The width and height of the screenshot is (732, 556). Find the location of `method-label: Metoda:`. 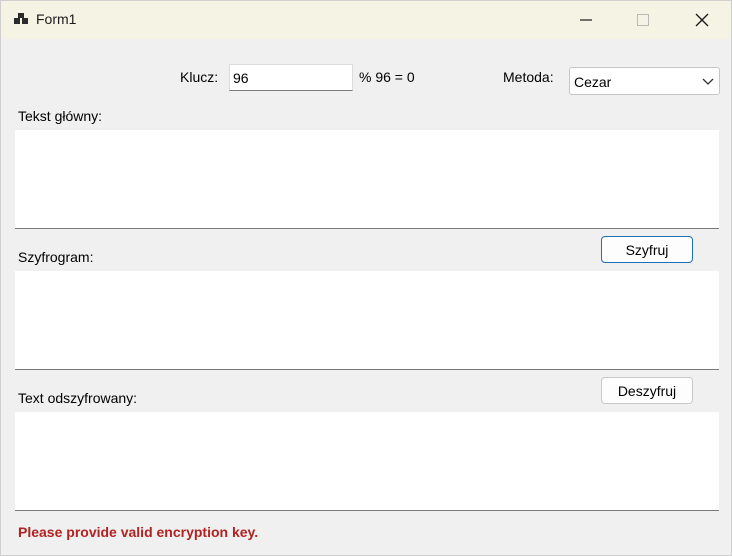

method-label: Metoda: is located at coordinates (528, 77).